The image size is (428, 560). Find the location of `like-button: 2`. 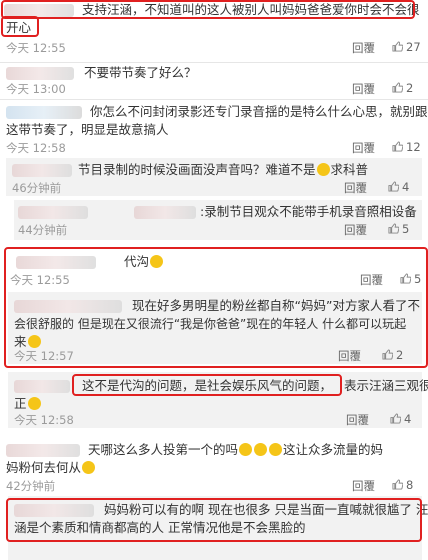

like-button: 2 is located at coordinates (402, 88).